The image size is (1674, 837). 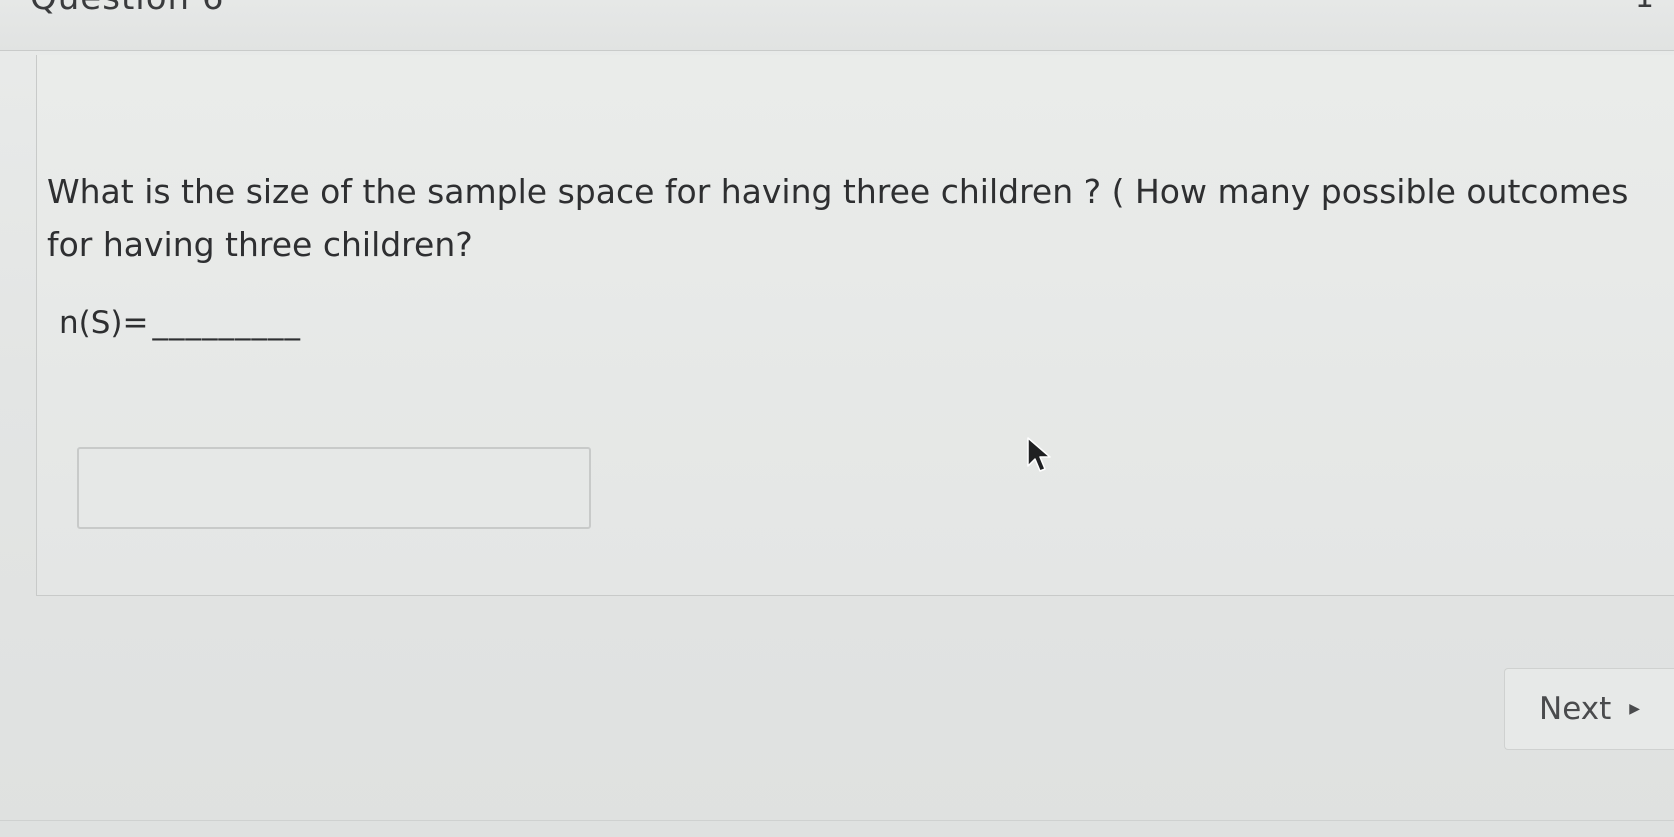 I want to click on answer-prompt: n(S)= _________, so click(x=180, y=323).